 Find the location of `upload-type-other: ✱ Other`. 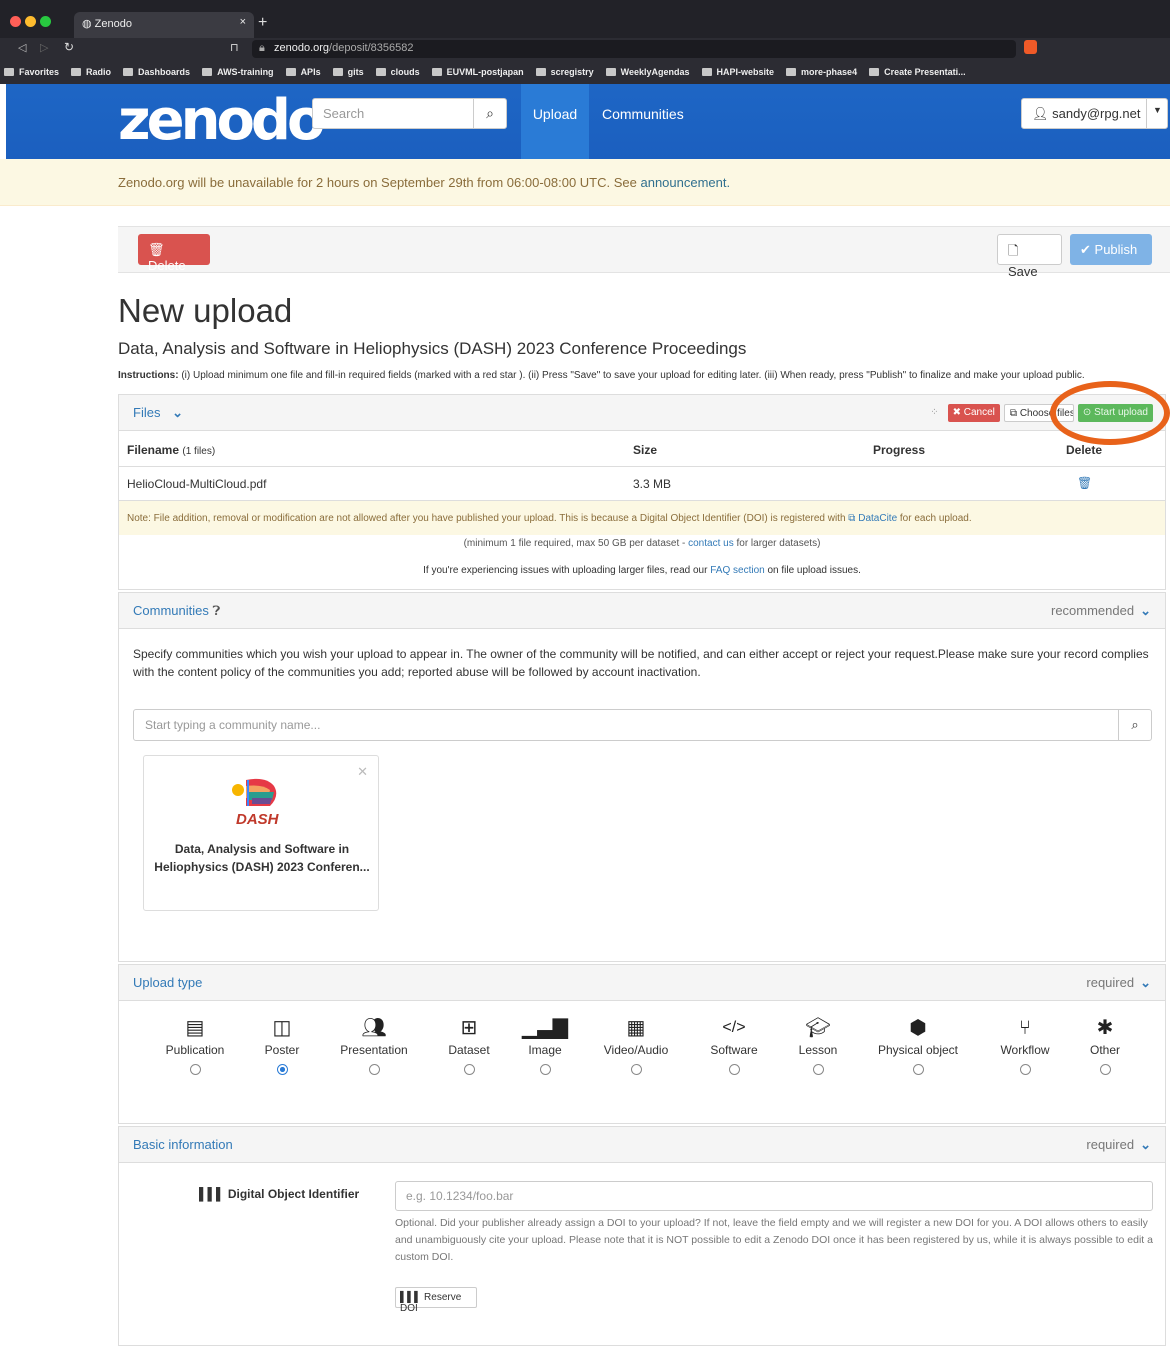

upload-type-other: ✱ Other is located at coordinates (1105, 1045).